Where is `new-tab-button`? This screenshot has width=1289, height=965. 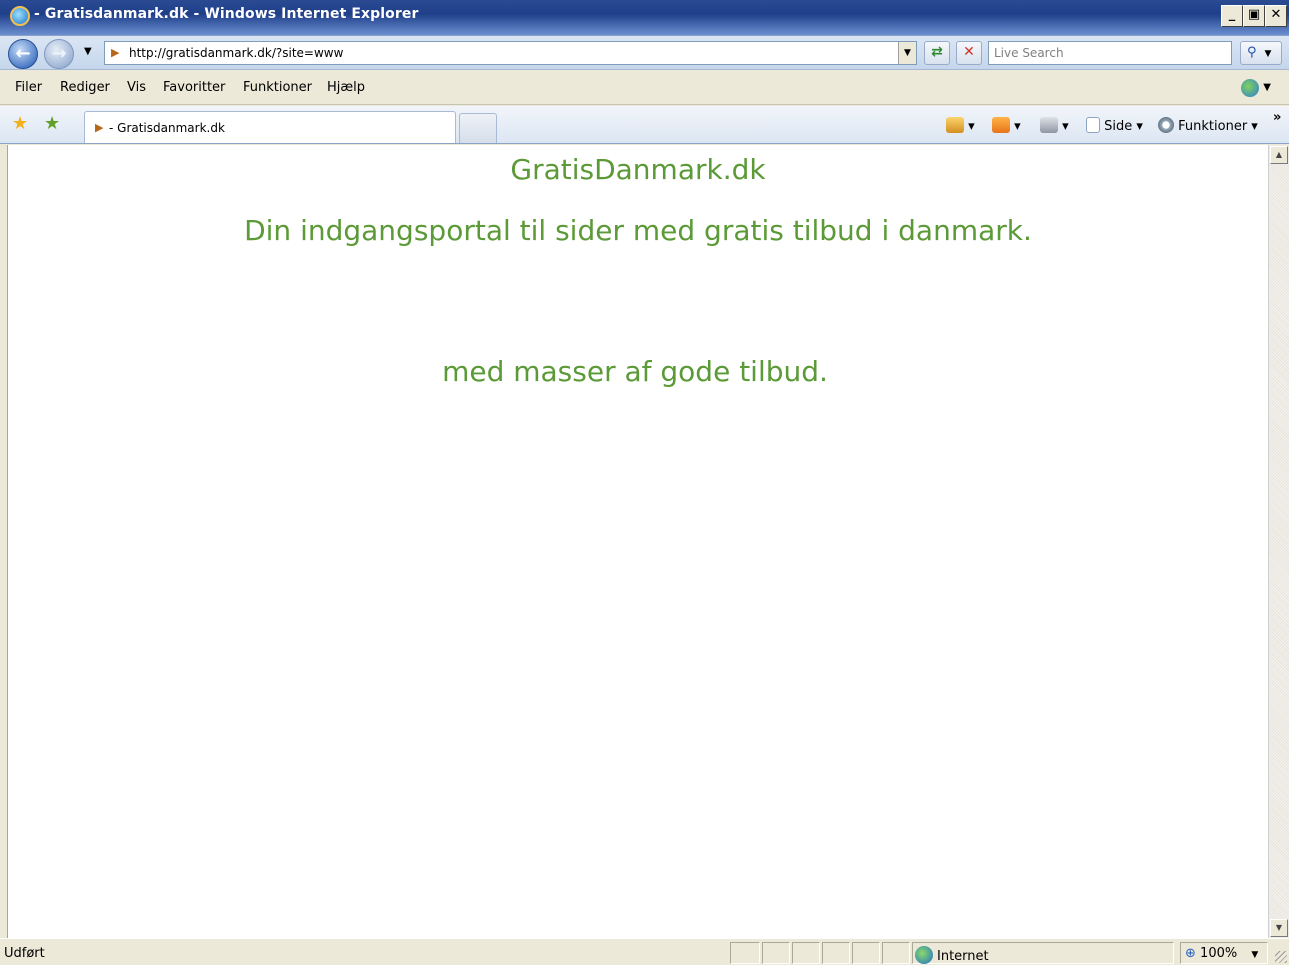 new-tab-button is located at coordinates (478, 128).